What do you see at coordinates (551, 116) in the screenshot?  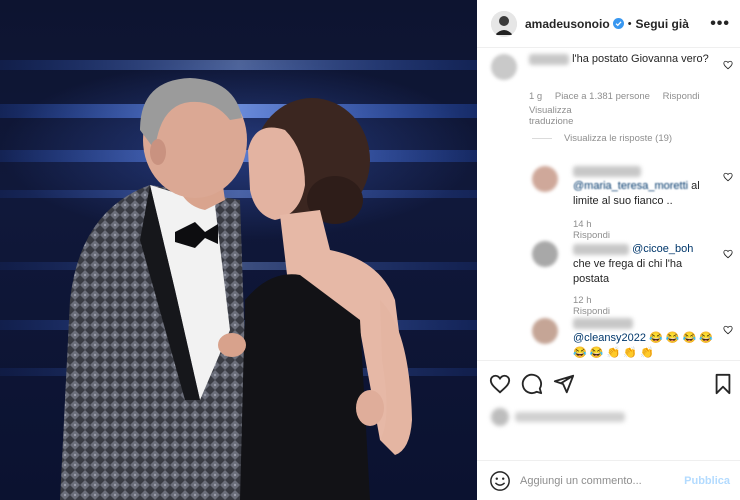 I see `translate-link: Visualizza traduzione` at bounding box center [551, 116].